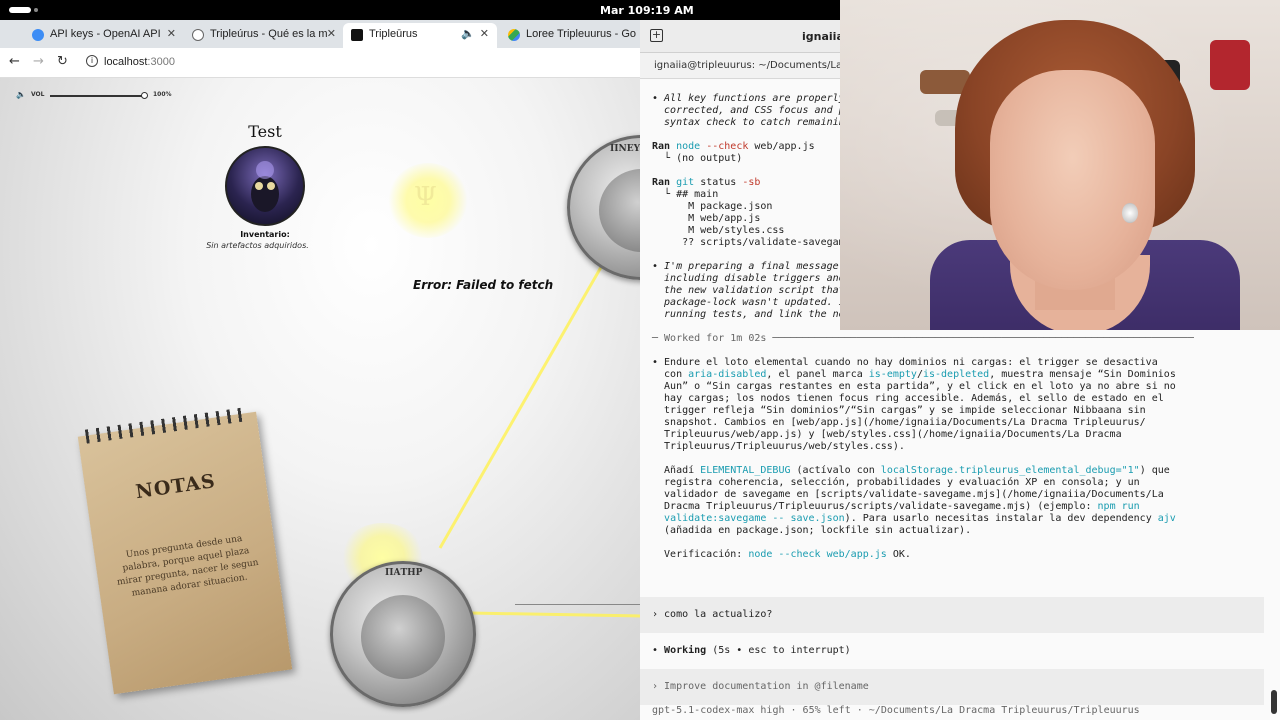  I want to click on site-info-icon: i, so click(92, 61).